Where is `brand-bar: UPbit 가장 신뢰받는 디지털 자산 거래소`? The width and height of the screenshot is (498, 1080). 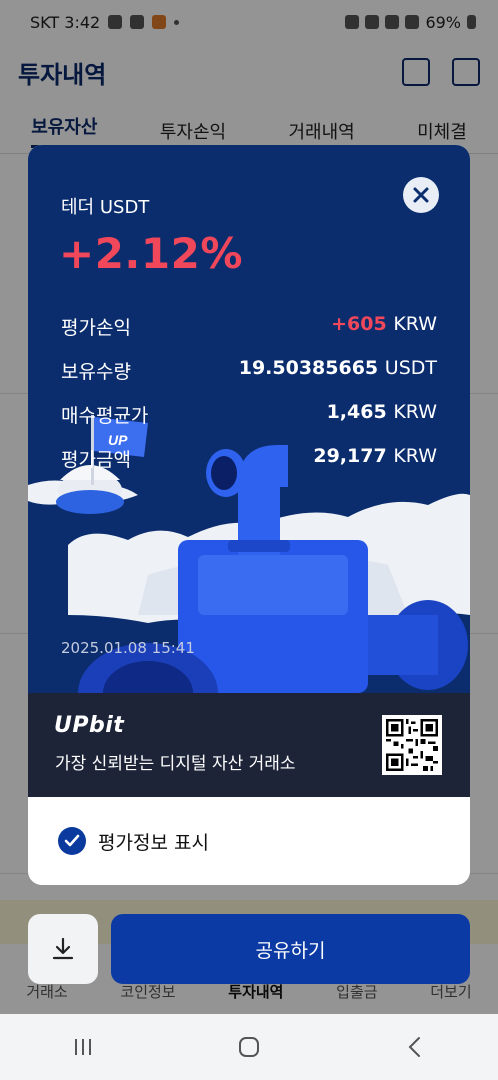
brand-bar: UPbit 가장 신뢰받는 디지털 자산 거래소 is located at coordinates (249, 745).